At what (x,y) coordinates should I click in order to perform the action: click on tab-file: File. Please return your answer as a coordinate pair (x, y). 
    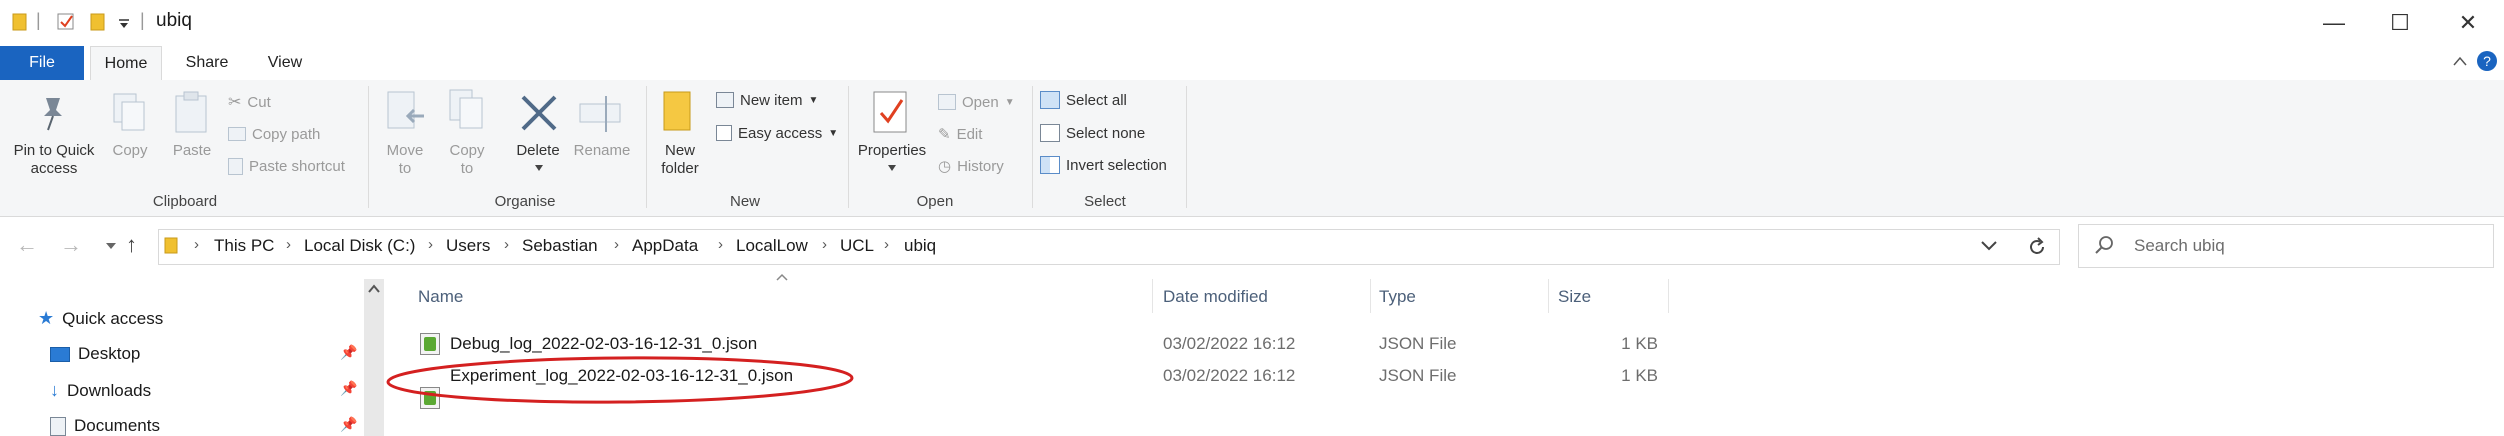
    Looking at the image, I should click on (42, 63).